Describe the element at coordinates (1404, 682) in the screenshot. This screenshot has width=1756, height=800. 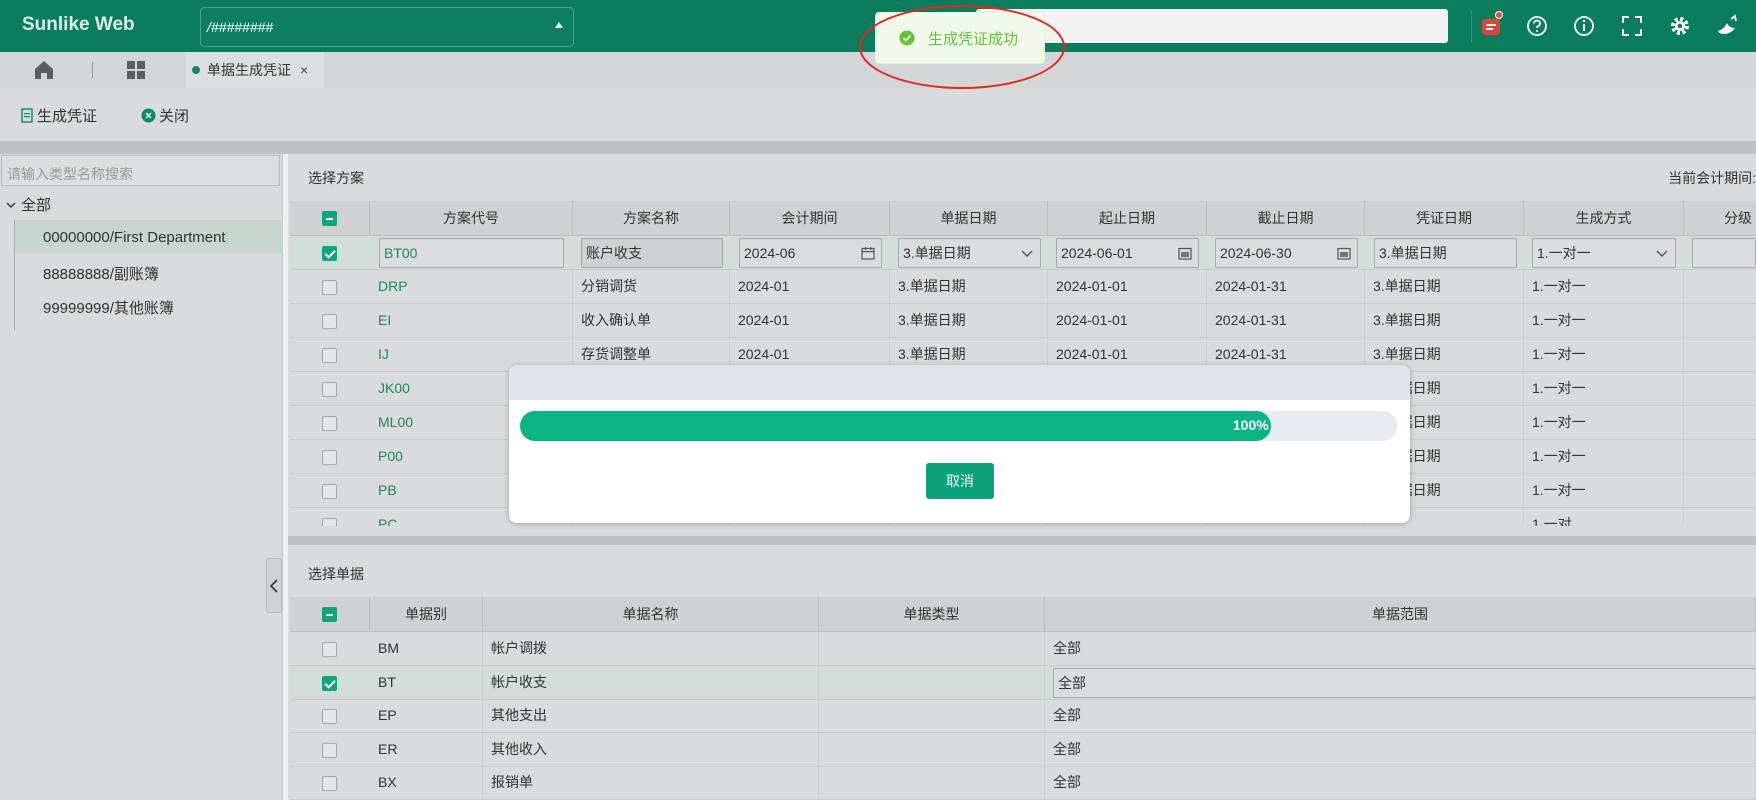
I see `range-input: 全部` at that location.